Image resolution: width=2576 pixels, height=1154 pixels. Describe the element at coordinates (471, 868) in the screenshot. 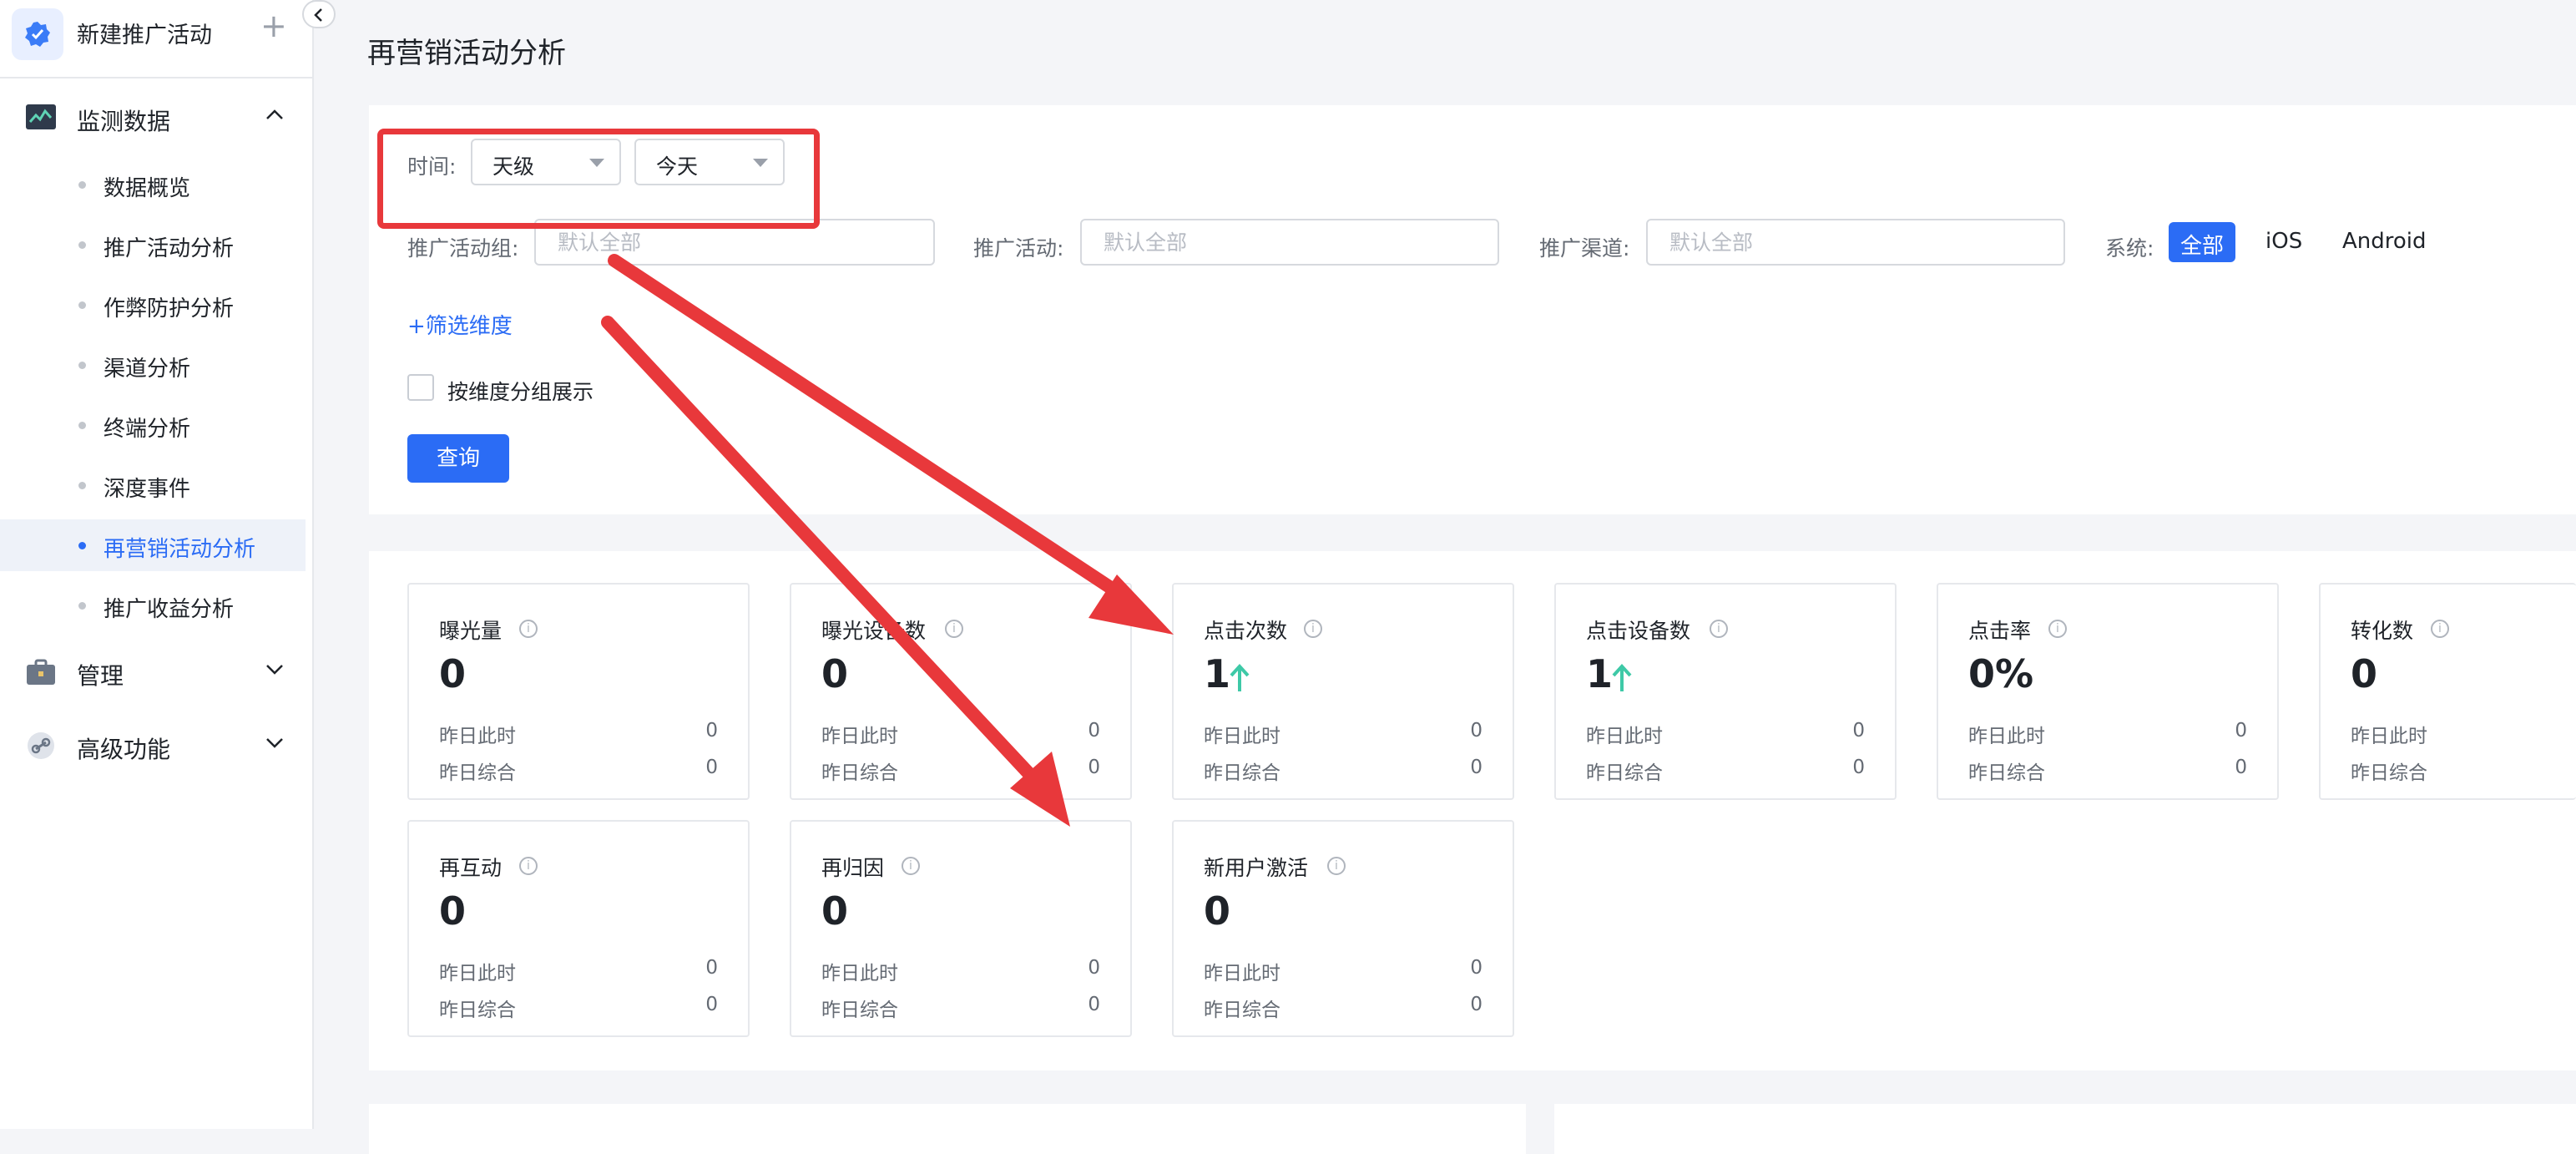

I see `metric-title: 再互动` at that location.